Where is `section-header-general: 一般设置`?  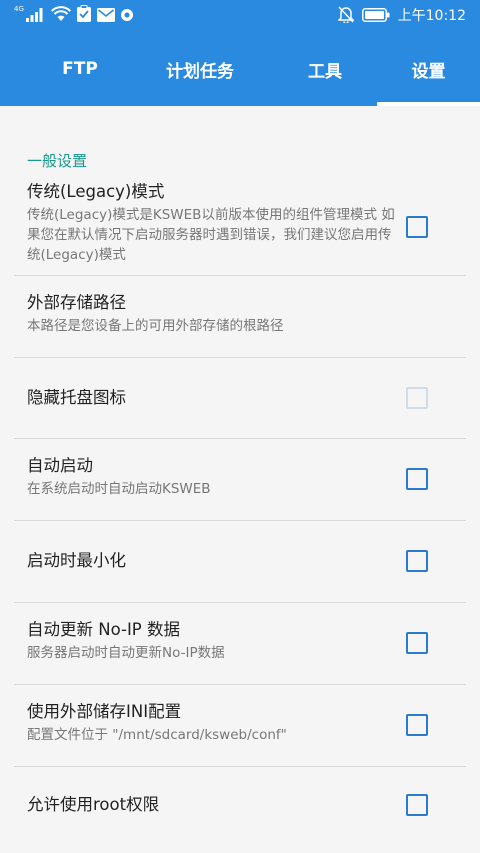
section-header-general: 一般设置 is located at coordinates (57, 161).